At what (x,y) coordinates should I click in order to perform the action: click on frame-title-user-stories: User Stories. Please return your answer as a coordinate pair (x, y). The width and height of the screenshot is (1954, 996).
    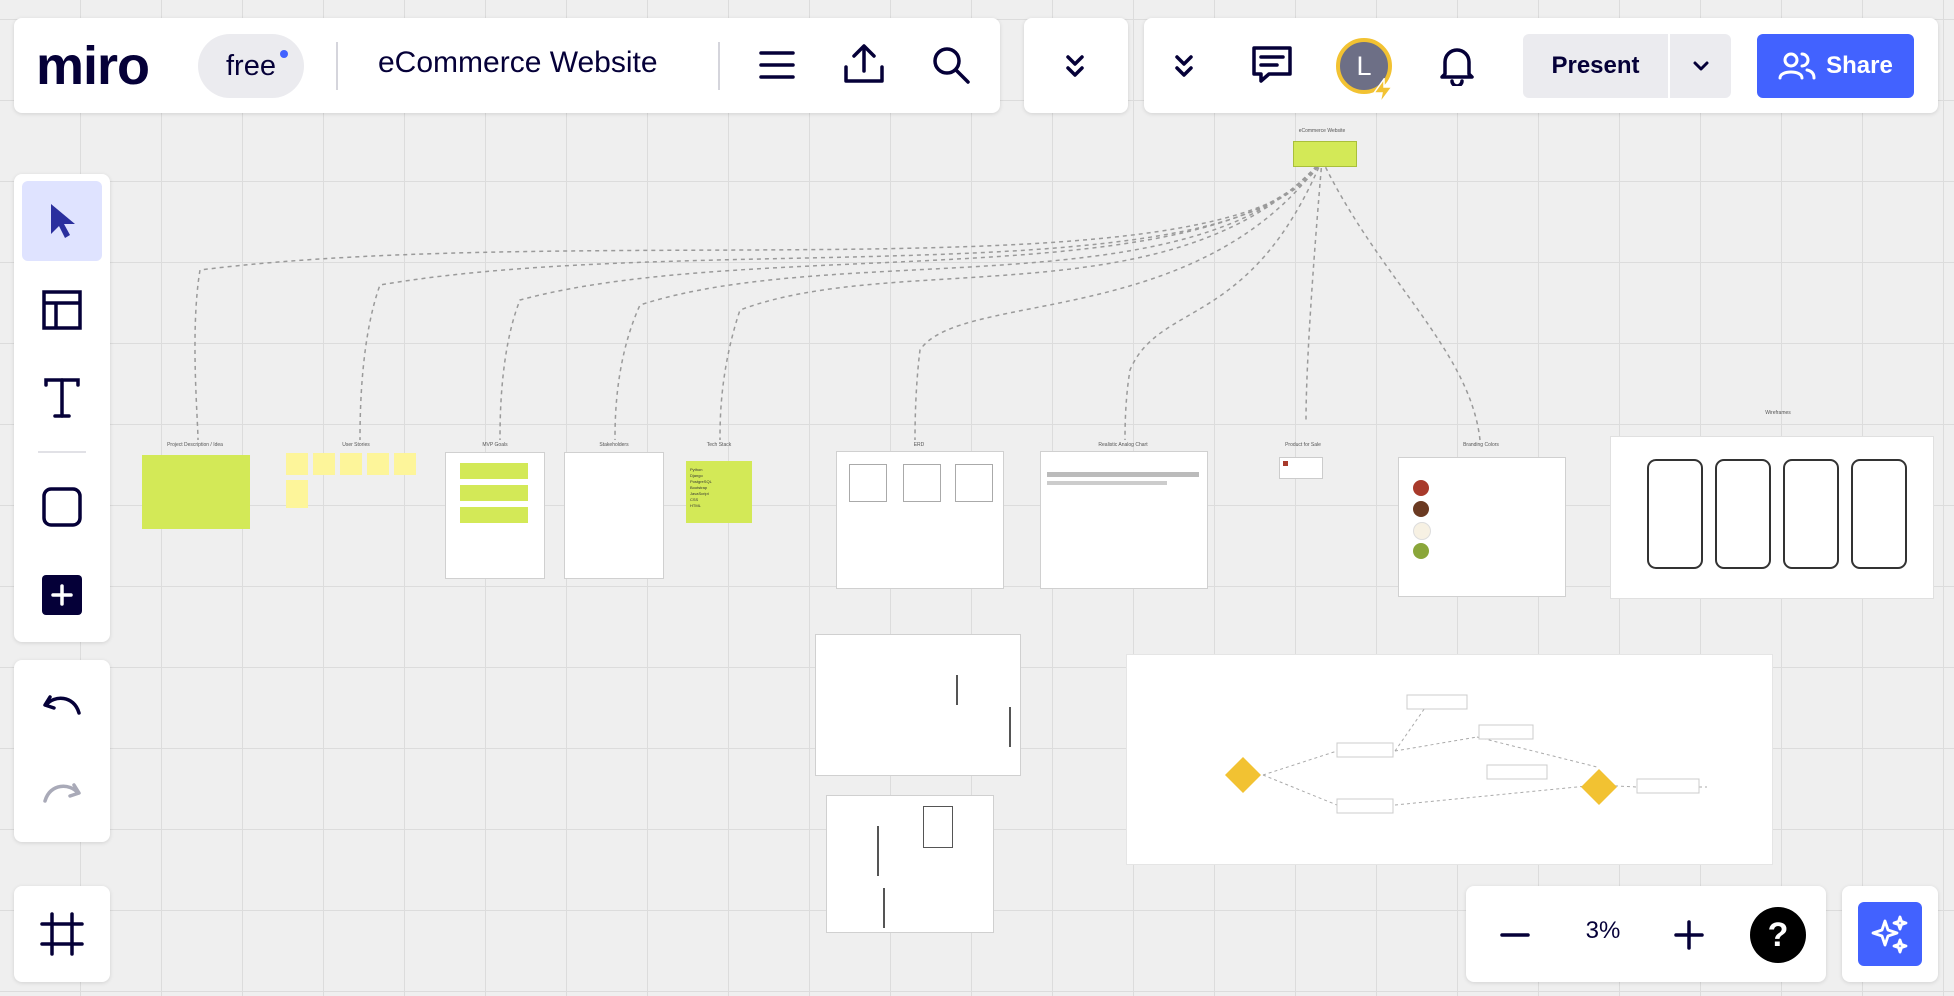
    Looking at the image, I should click on (356, 445).